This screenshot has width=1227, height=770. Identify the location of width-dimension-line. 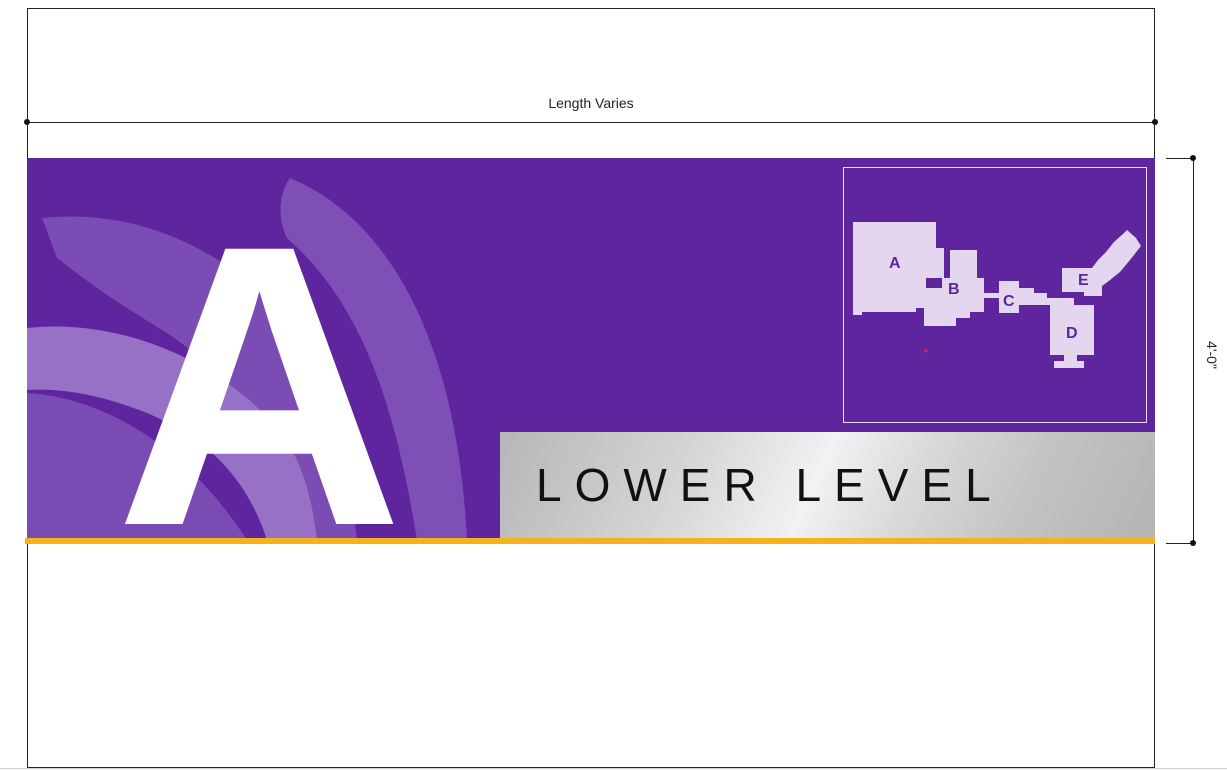
(591, 122).